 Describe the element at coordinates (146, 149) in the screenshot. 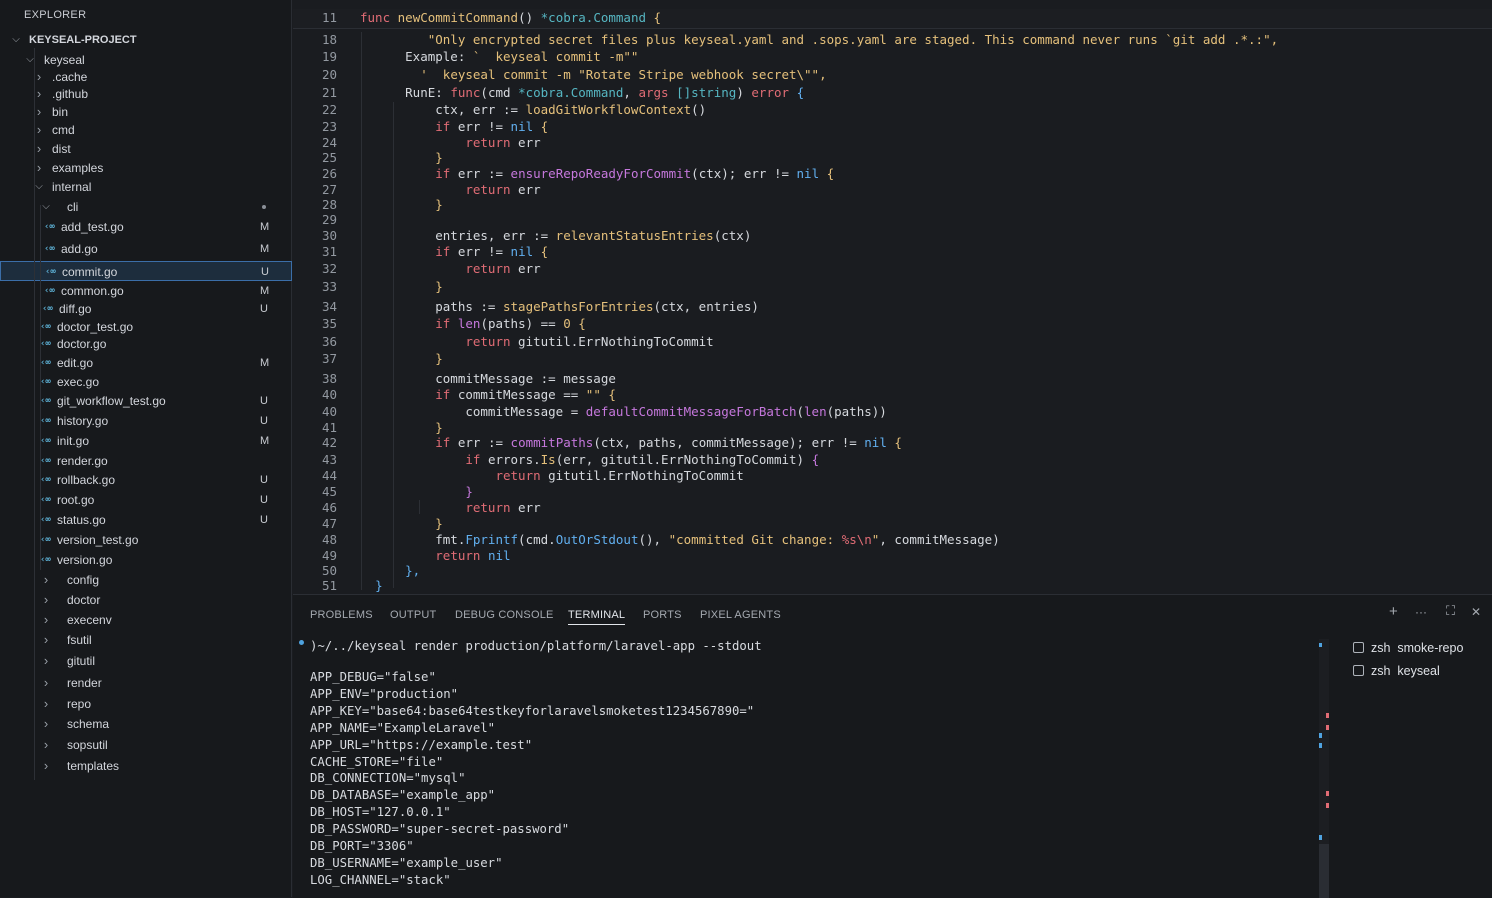

I see `folder-item: › dist` at that location.